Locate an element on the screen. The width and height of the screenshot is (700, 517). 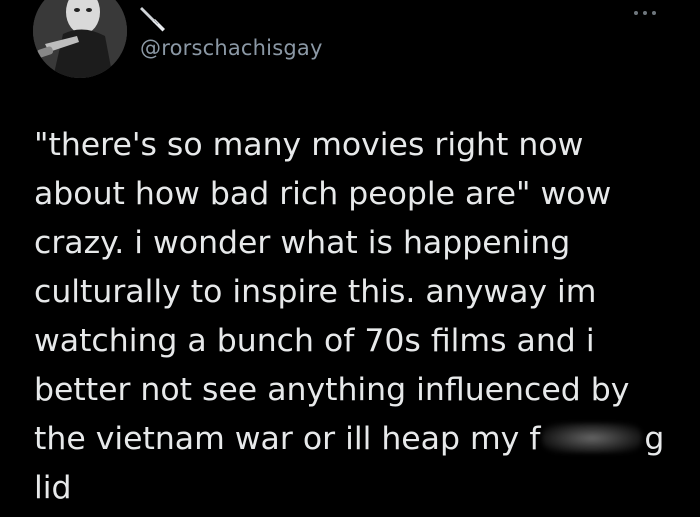
more-options-button is located at coordinates (646, 13).